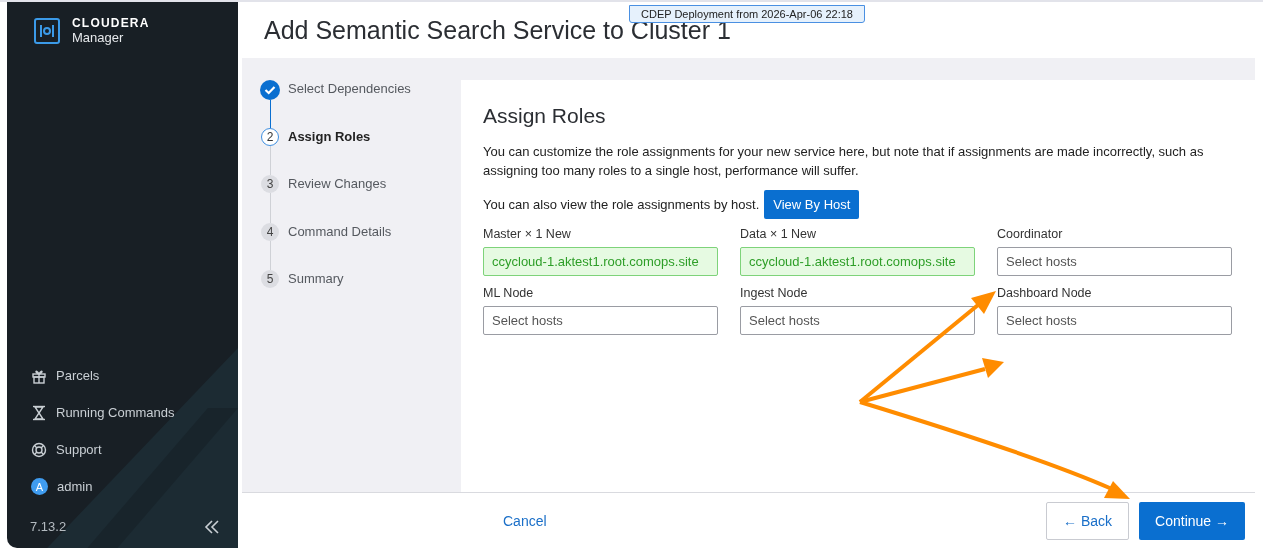  Describe the element at coordinates (122, 412) in the screenshot. I see `nav-item: Running Commands` at that location.